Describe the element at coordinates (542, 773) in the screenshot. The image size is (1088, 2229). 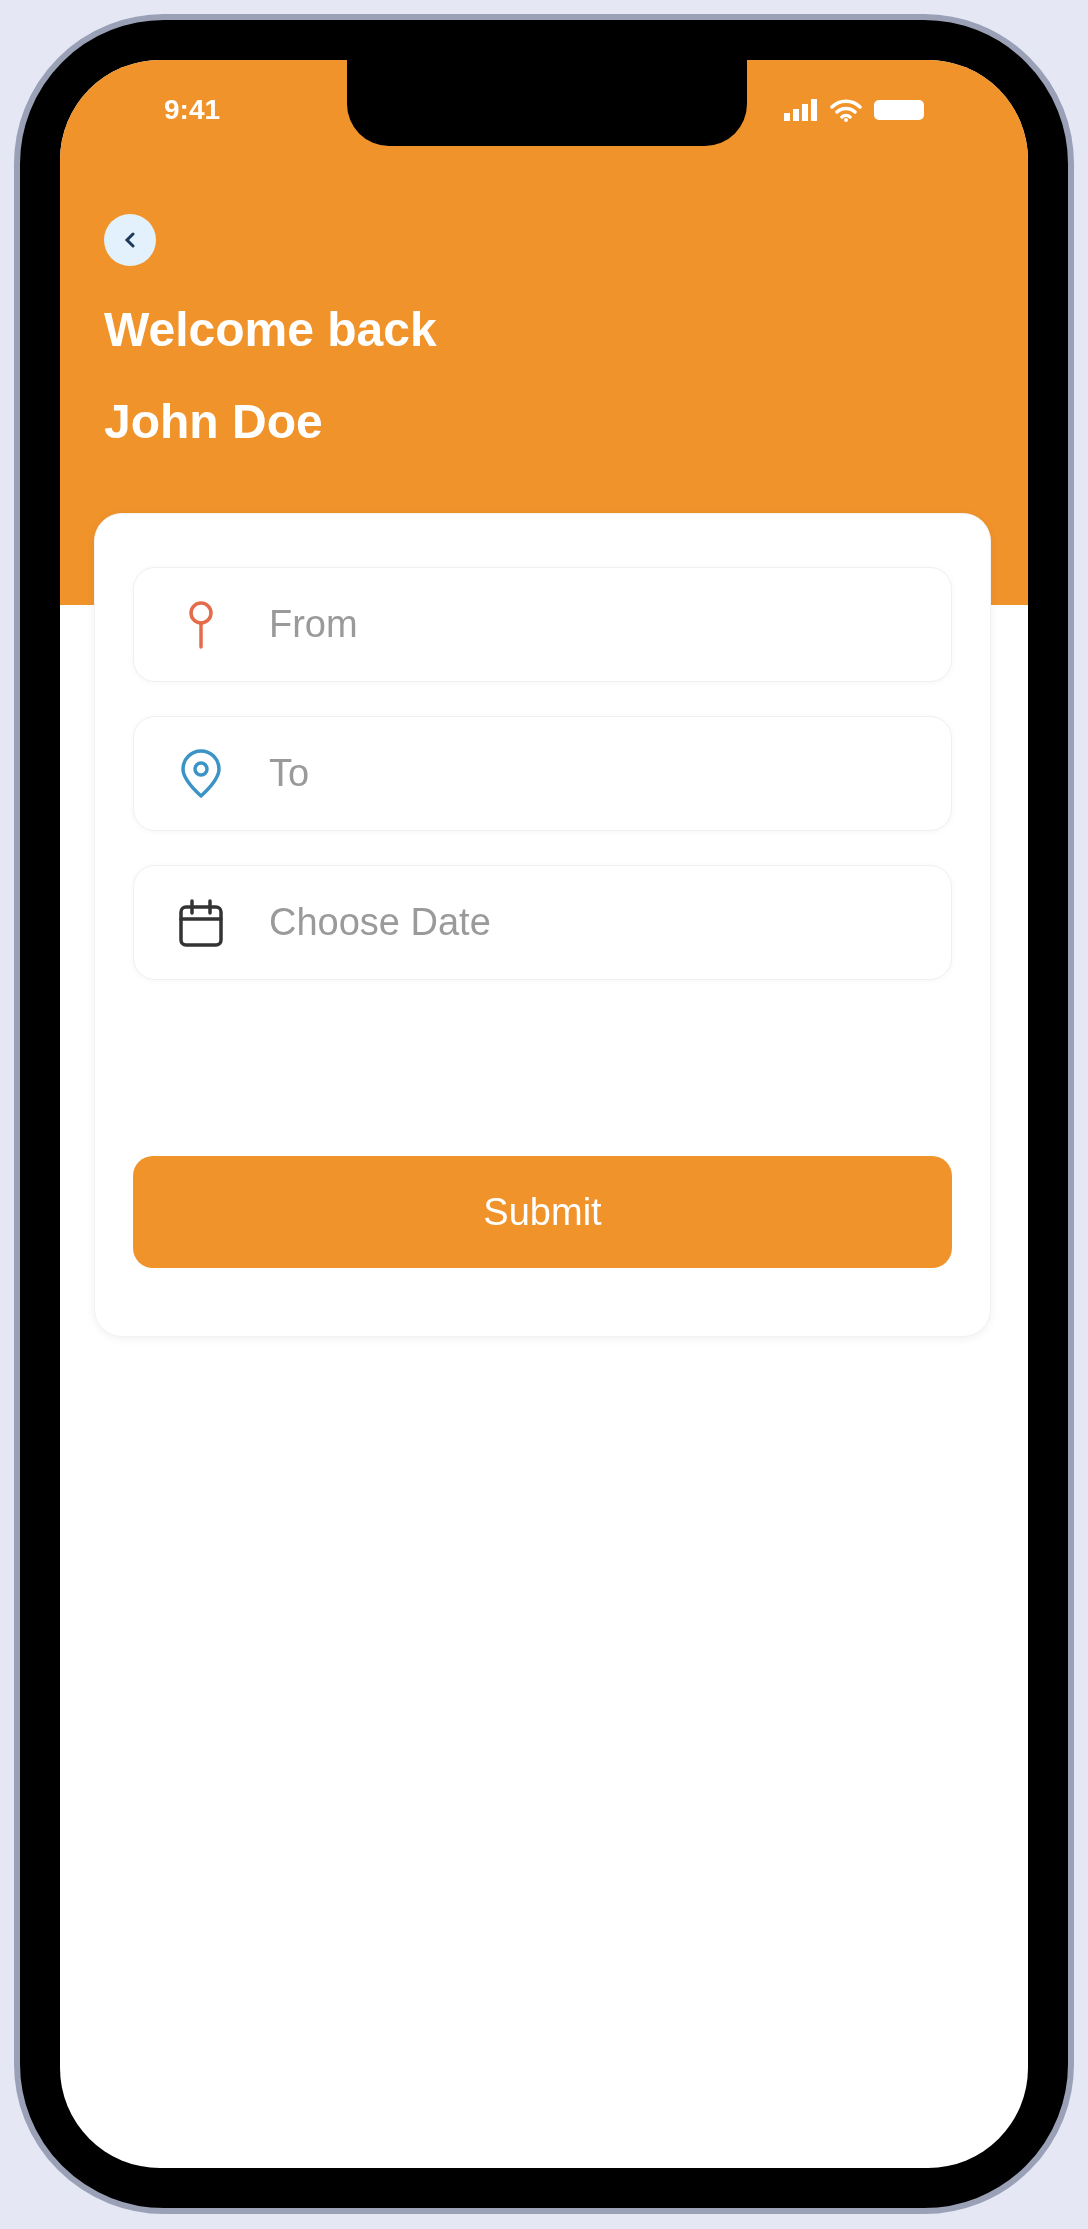
I see `input-field: To` at that location.